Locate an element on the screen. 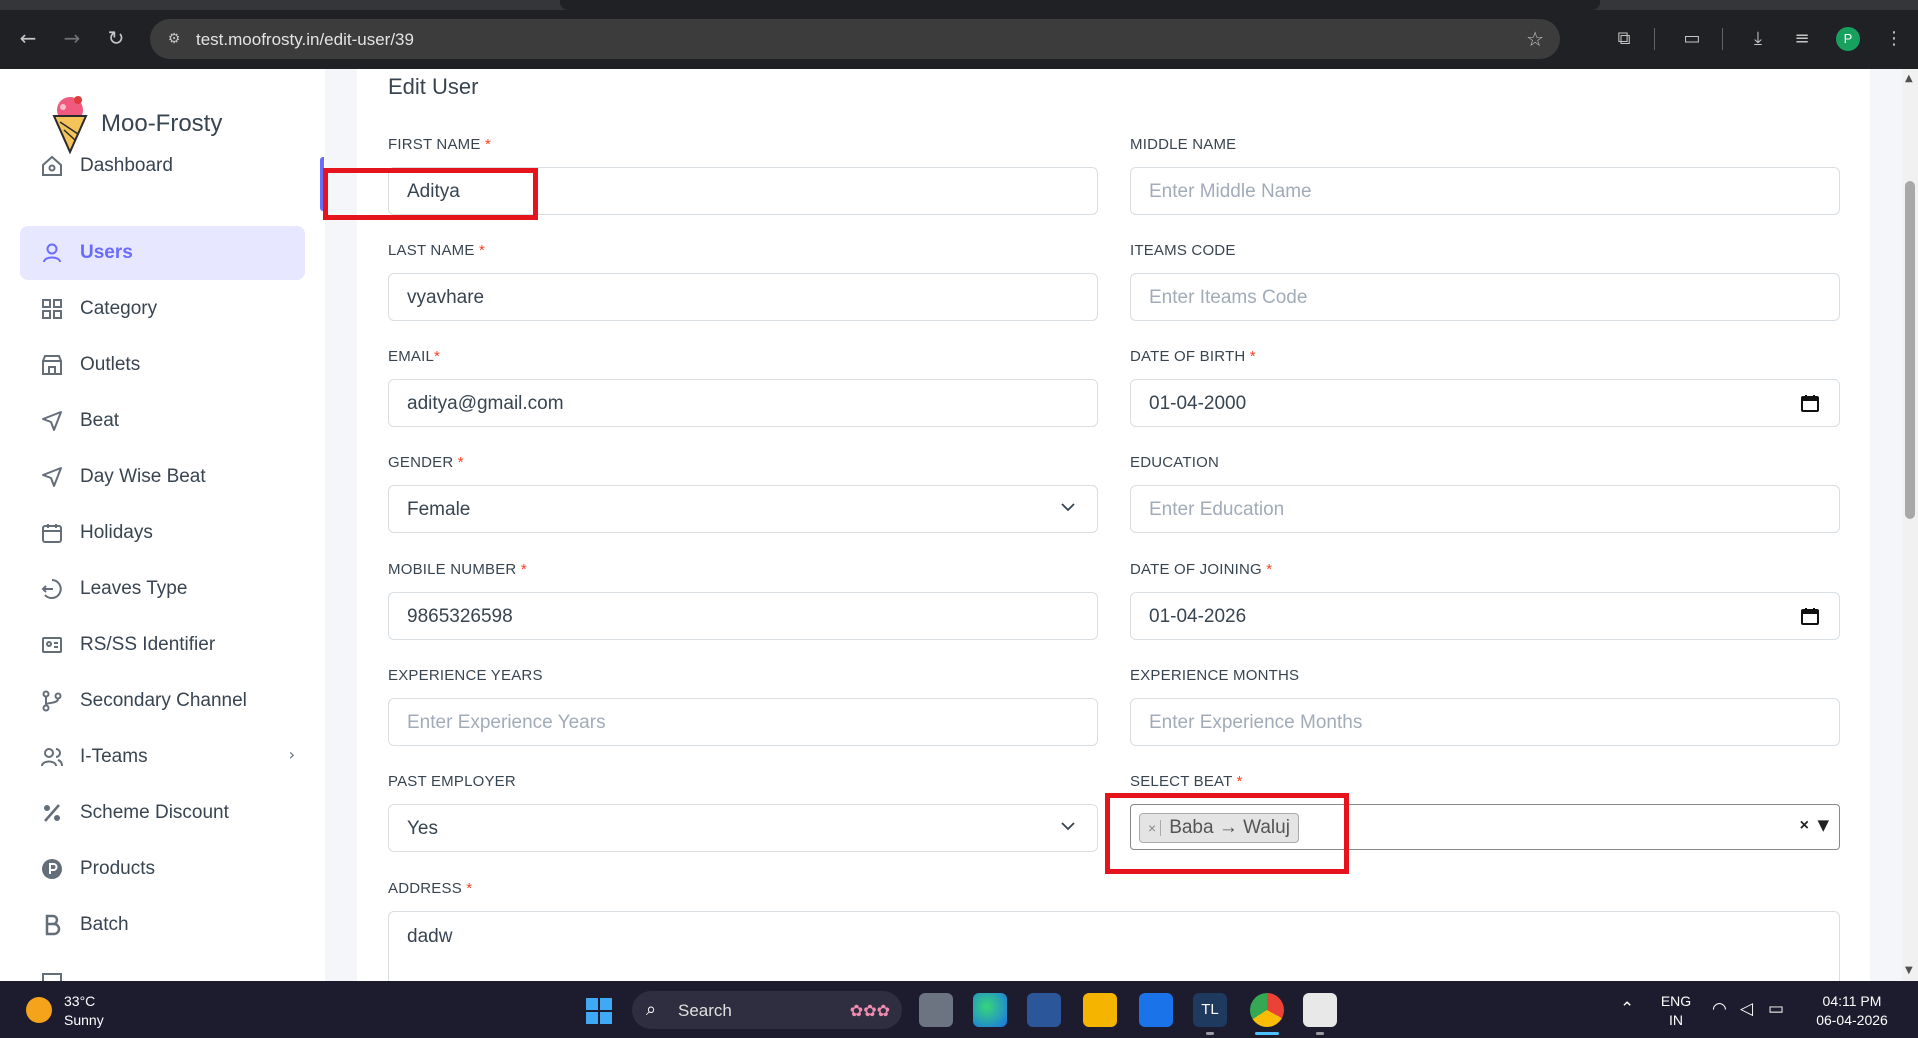 This screenshot has width=1918, height=1038. sidebar-item-label: Leaves Type is located at coordinates (134, 588).